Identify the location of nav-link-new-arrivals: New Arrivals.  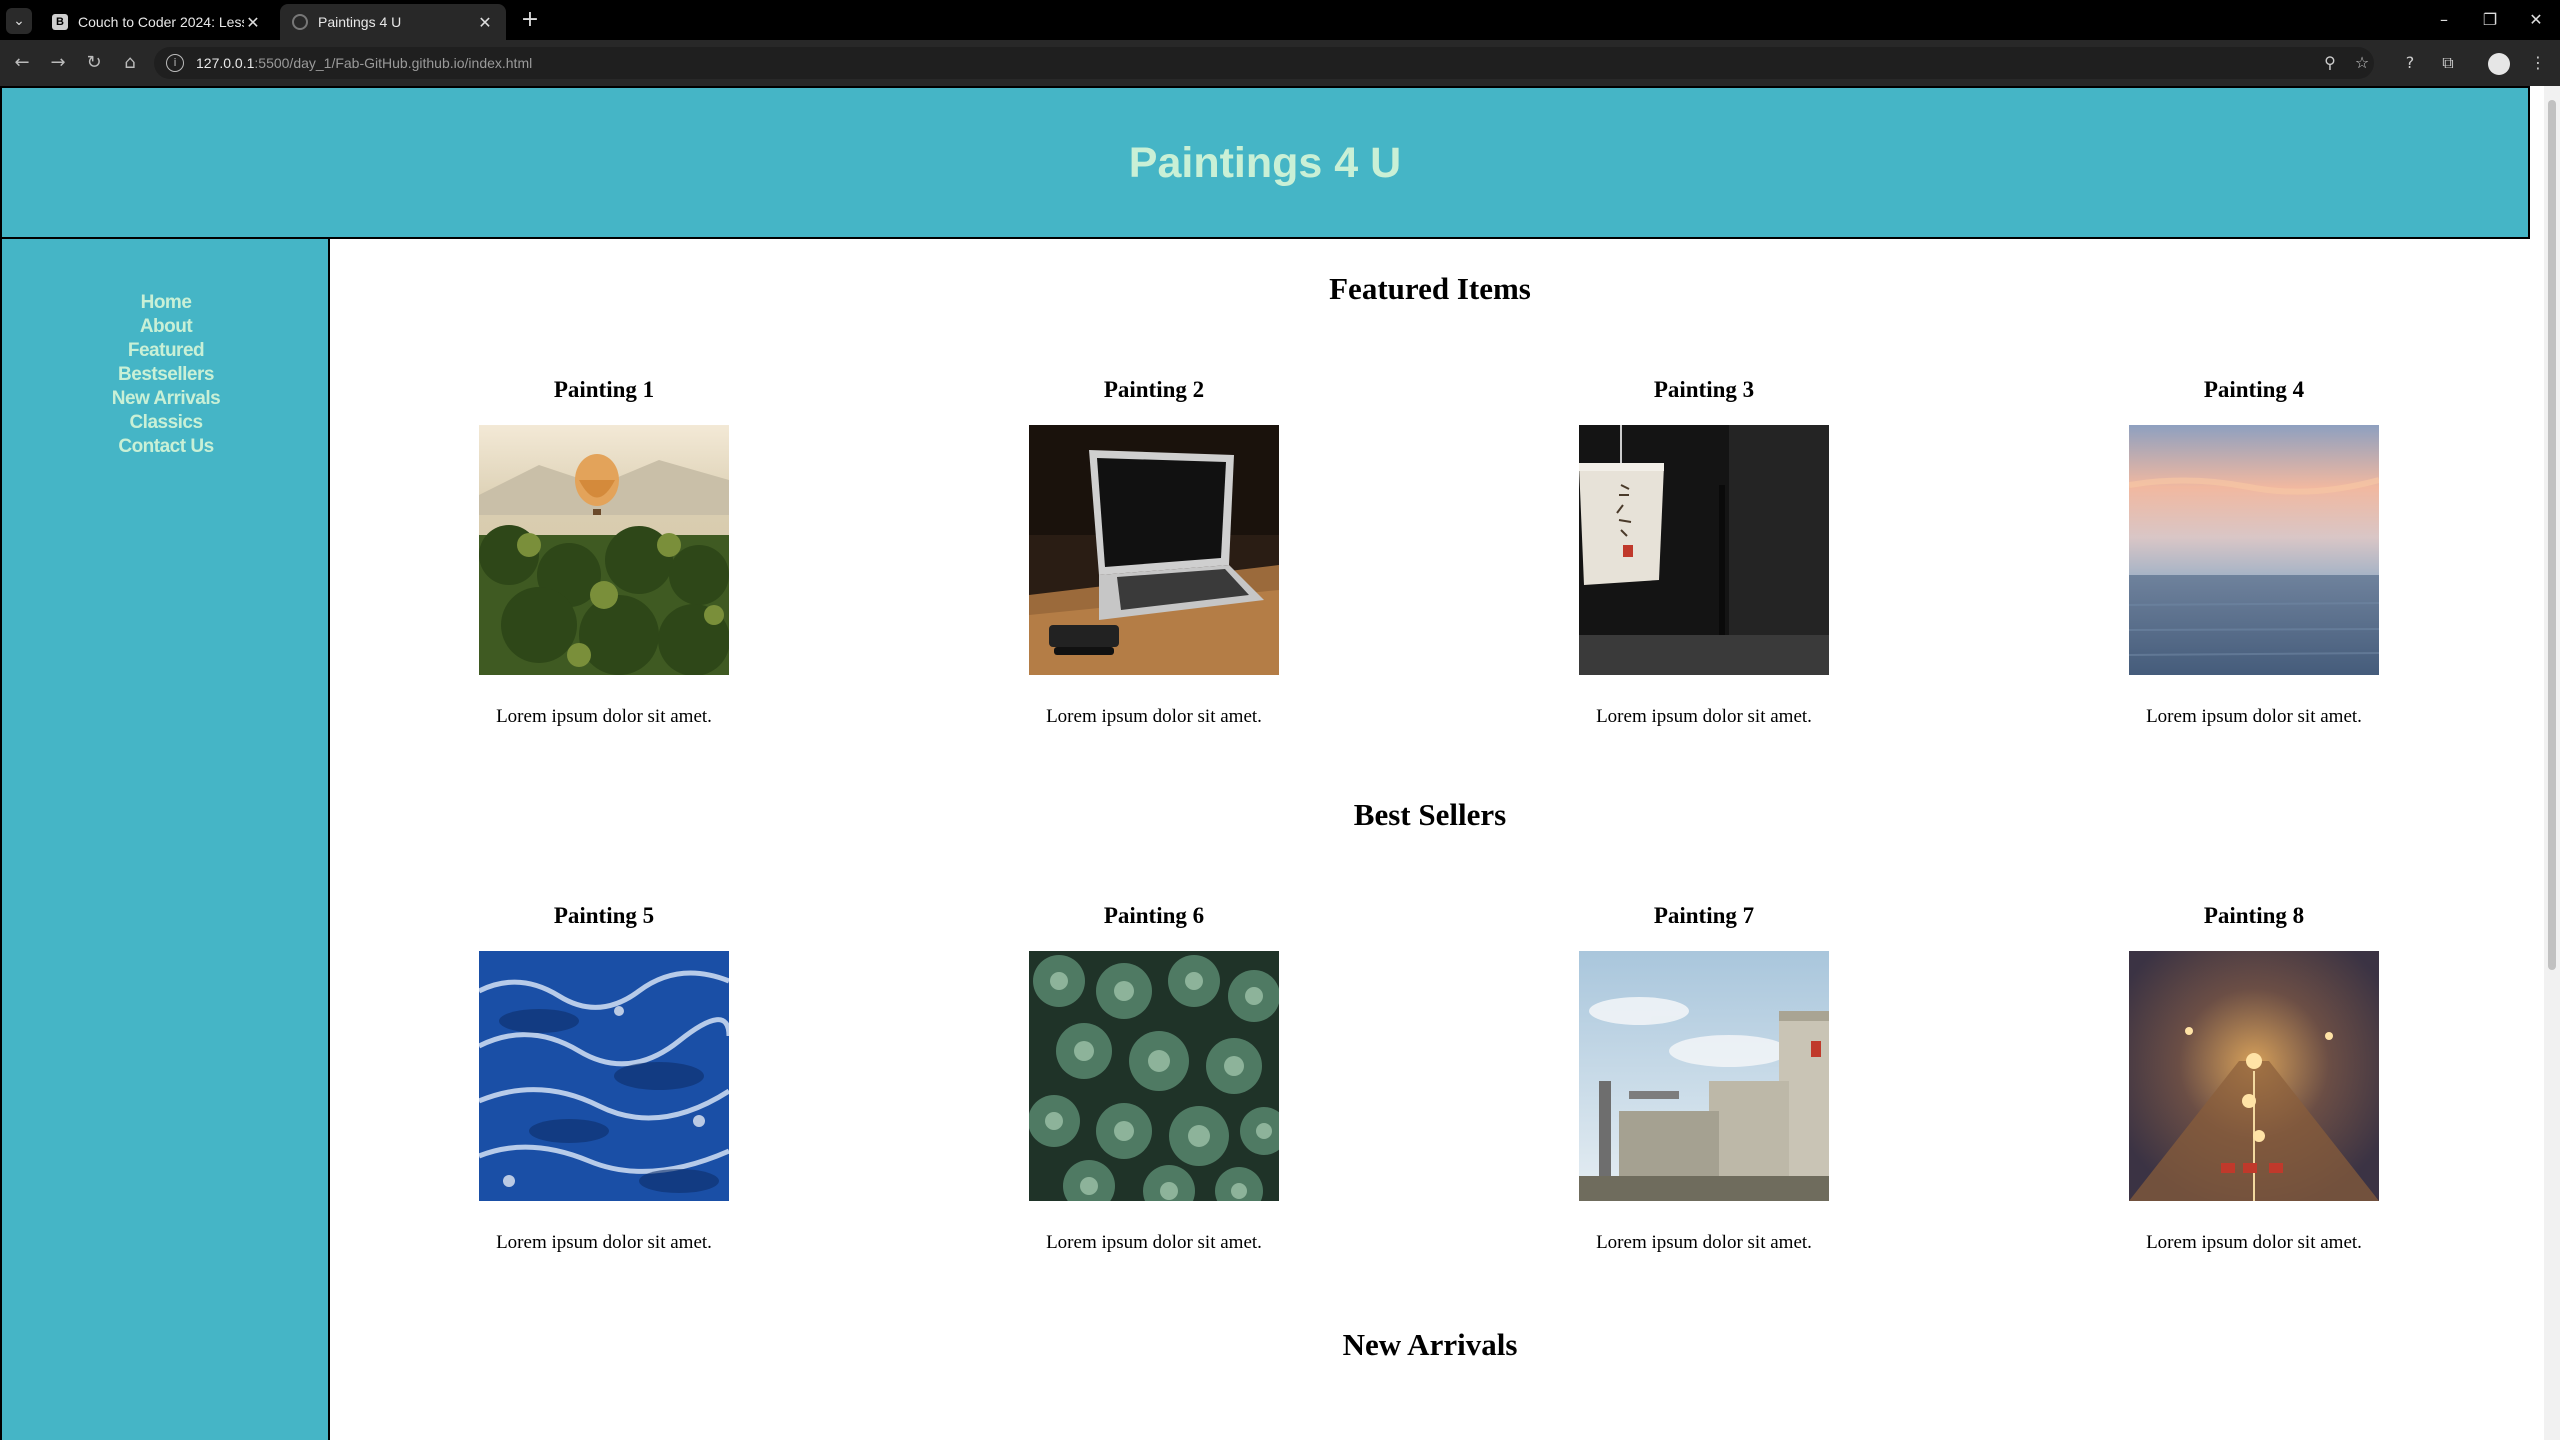
(166, 399).